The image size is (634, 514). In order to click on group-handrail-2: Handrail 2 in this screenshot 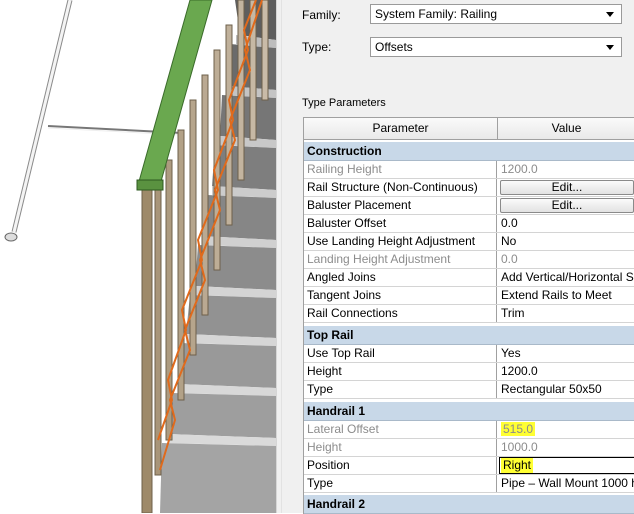, I will do `click(469, 504)`.